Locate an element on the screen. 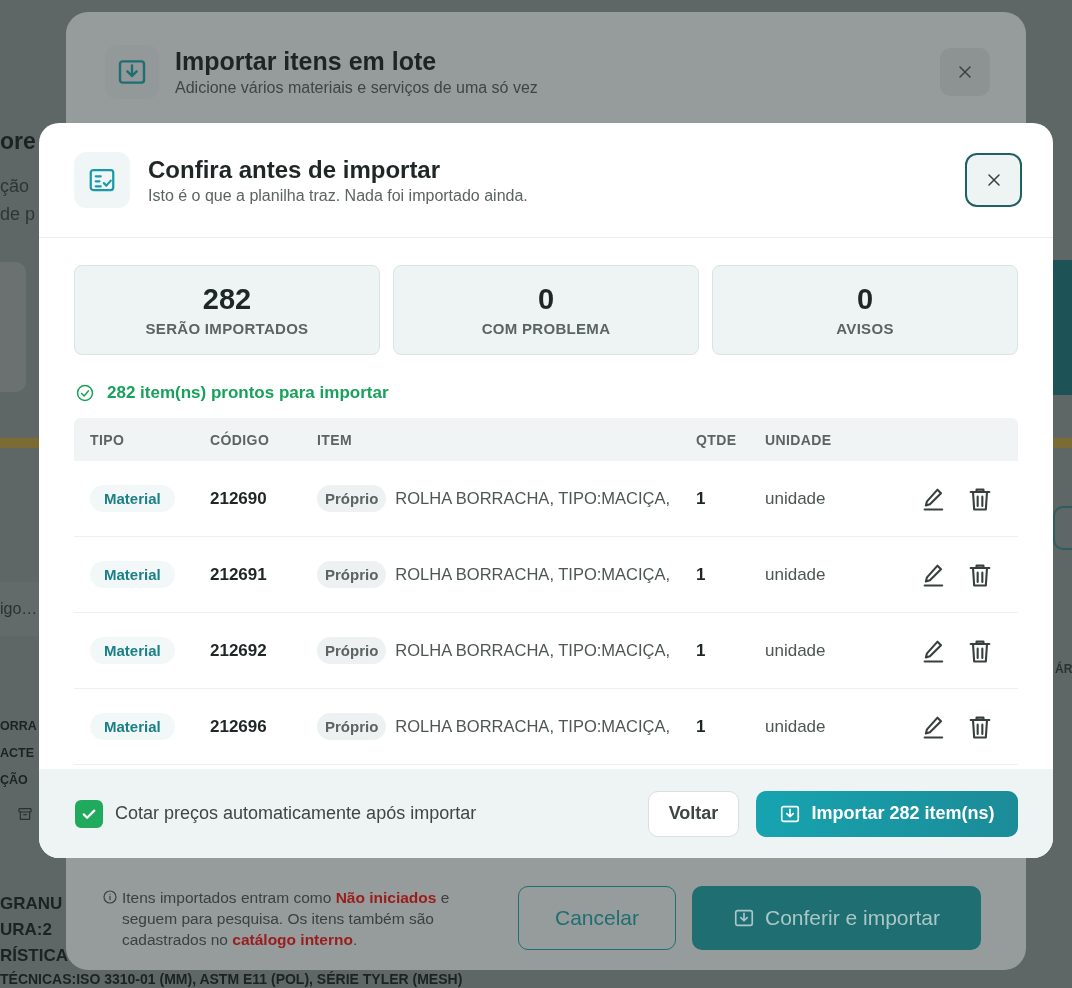 This screenshot has width=1072, height=988. table-cell-text: 212696 is located at coordinates (239, 726).